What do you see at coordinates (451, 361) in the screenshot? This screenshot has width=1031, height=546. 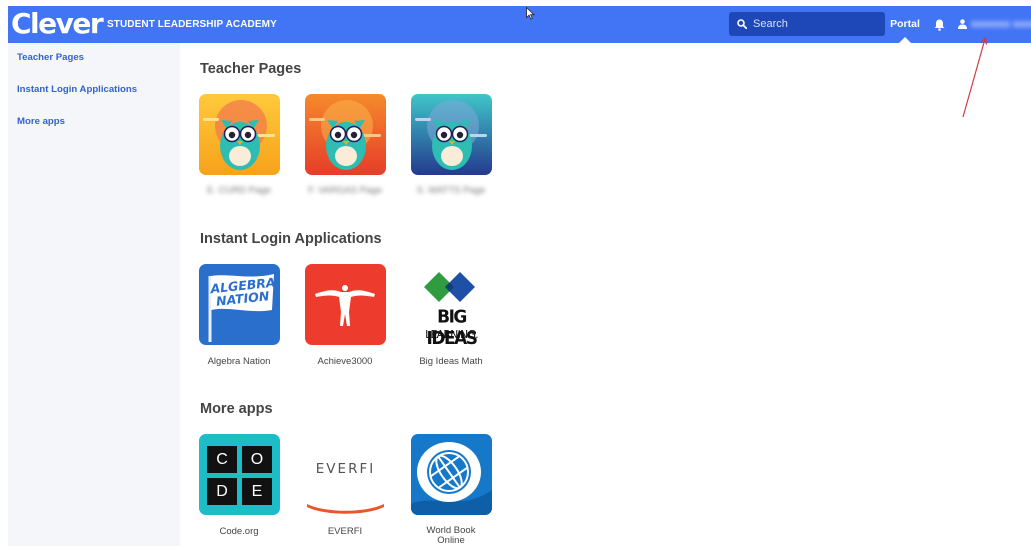 I see `big-ideas-math-caption: Big Ideas Math` at bounding box center [451, 361].